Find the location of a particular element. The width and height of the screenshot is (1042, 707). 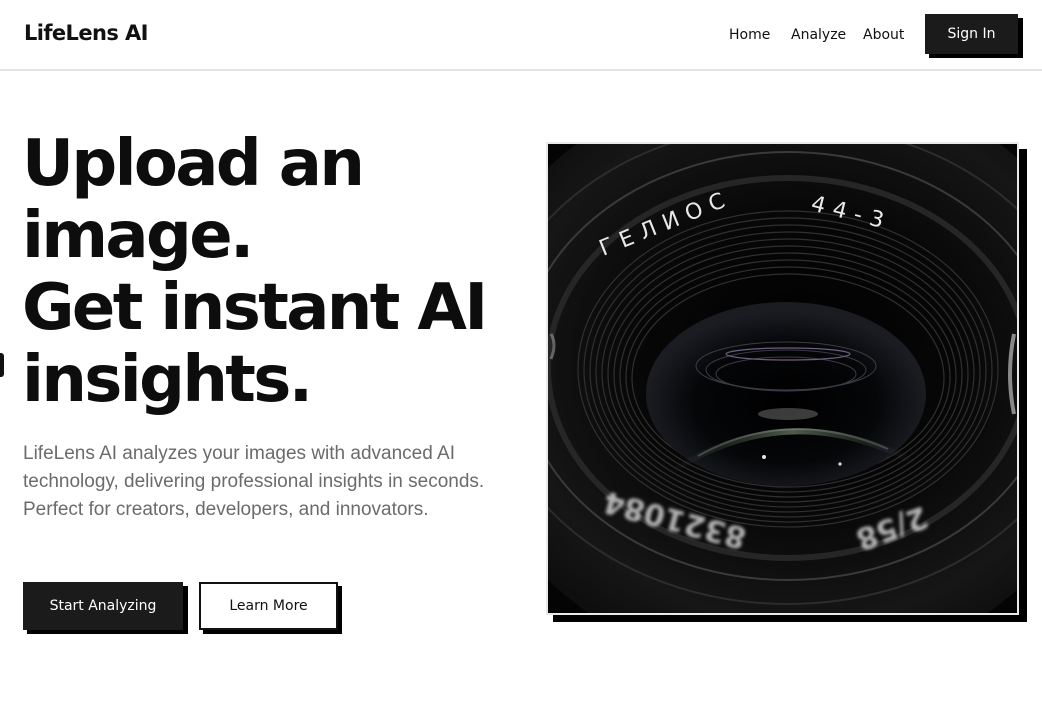

logo: LifeLens AI is located at coordinates (86, 33).